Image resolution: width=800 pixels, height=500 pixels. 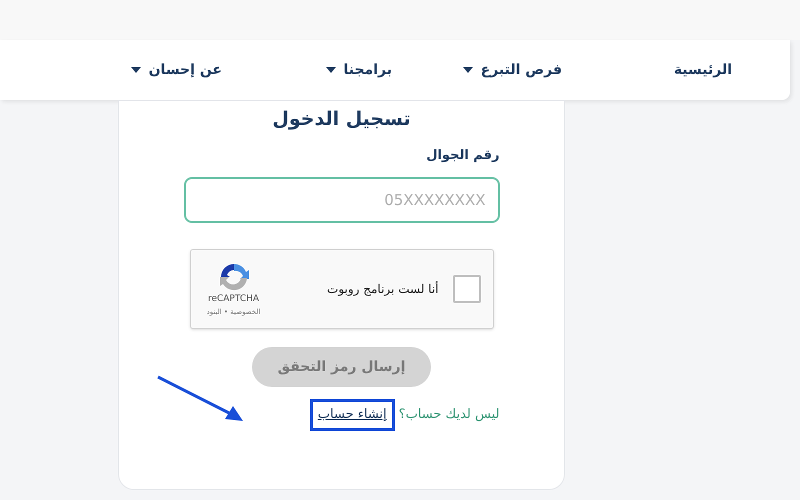 I want to click on signup-prompt: ليس لديك حساب؟, so click(x=449, y=415).